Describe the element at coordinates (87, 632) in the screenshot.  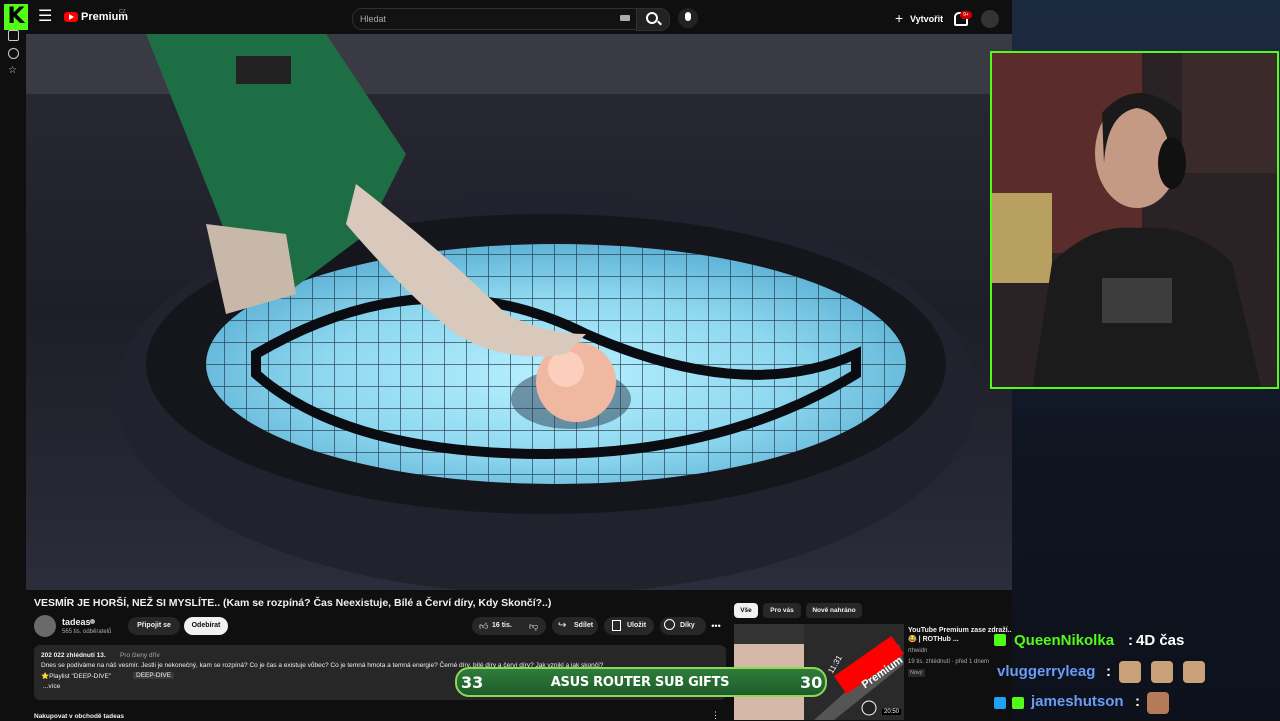
I see `subscriber-count: 565 tis. odběratelů` at that location.